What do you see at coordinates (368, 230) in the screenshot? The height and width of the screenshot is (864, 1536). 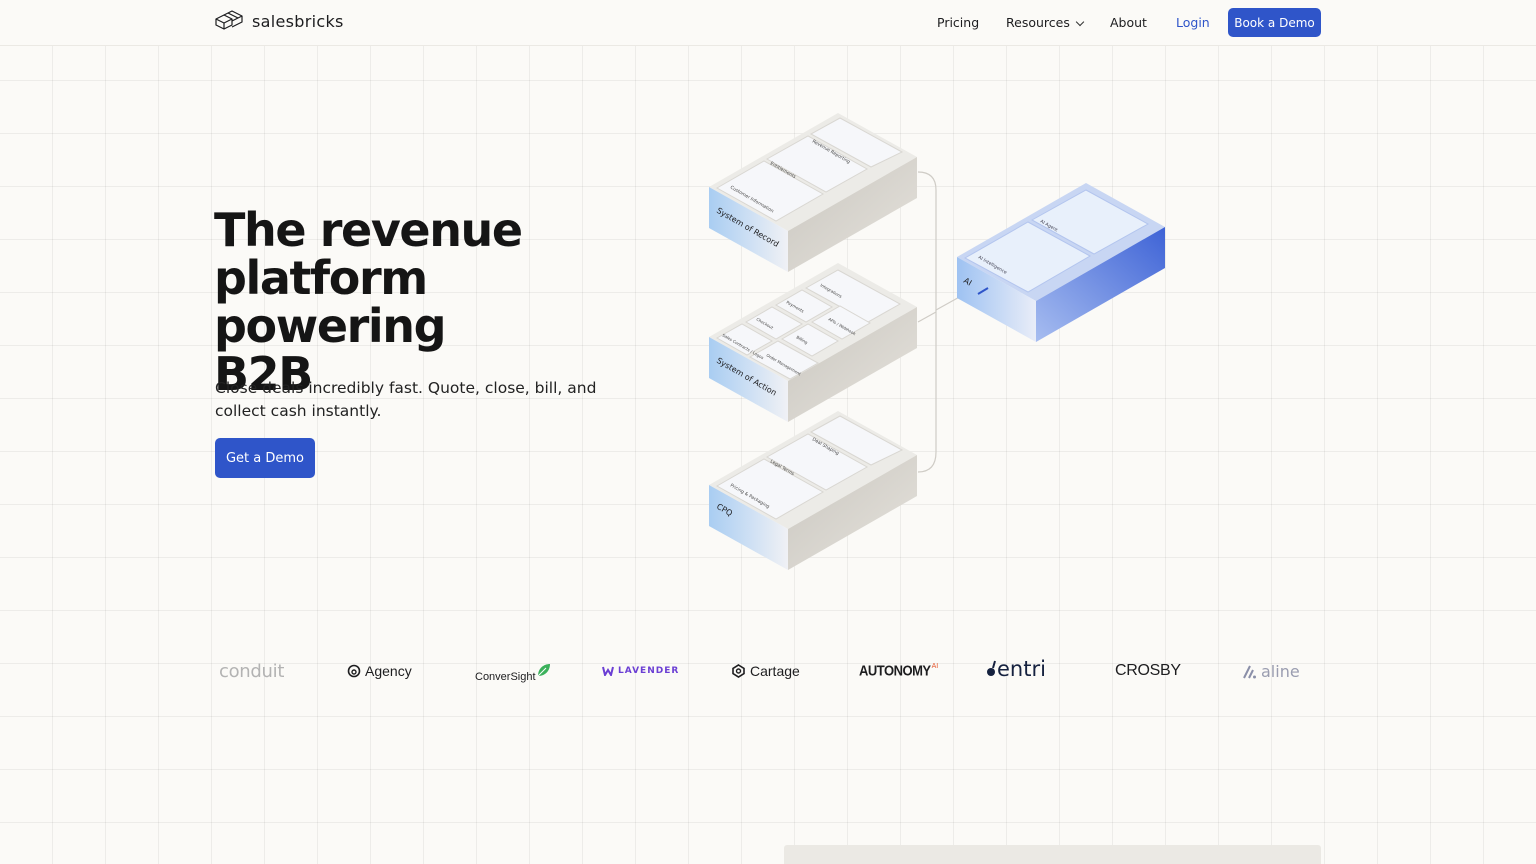 I see `hero-title-line1: The revenue` at bounding box center [368, 230].